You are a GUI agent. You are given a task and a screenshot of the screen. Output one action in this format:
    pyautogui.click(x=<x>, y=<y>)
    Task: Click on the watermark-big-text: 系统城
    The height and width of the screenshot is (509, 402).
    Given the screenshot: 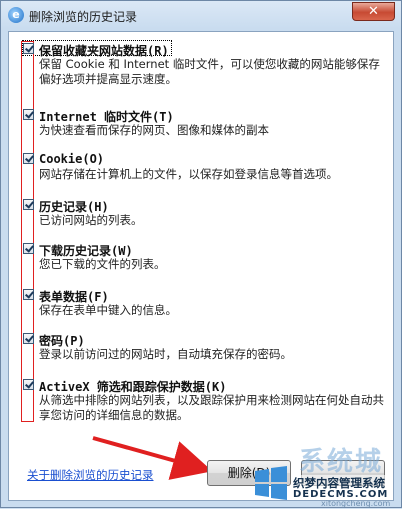 What is the action you would take?
    pyautogui.click(x=341, y=462)
    